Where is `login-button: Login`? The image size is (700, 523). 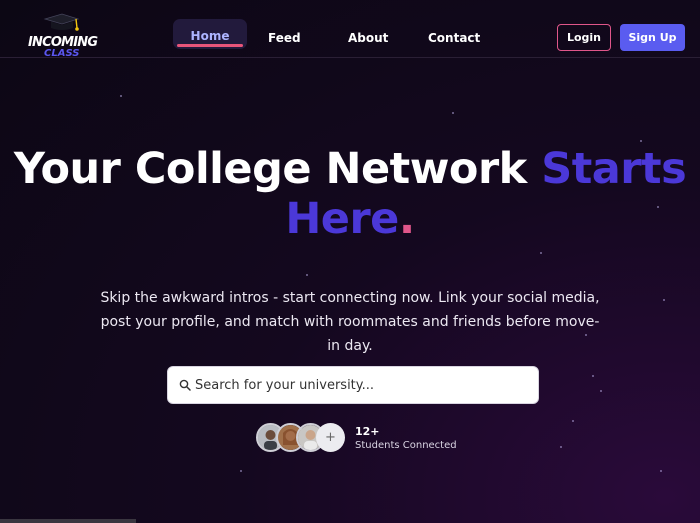
login-button: Login is located at coordinates (584, 37).